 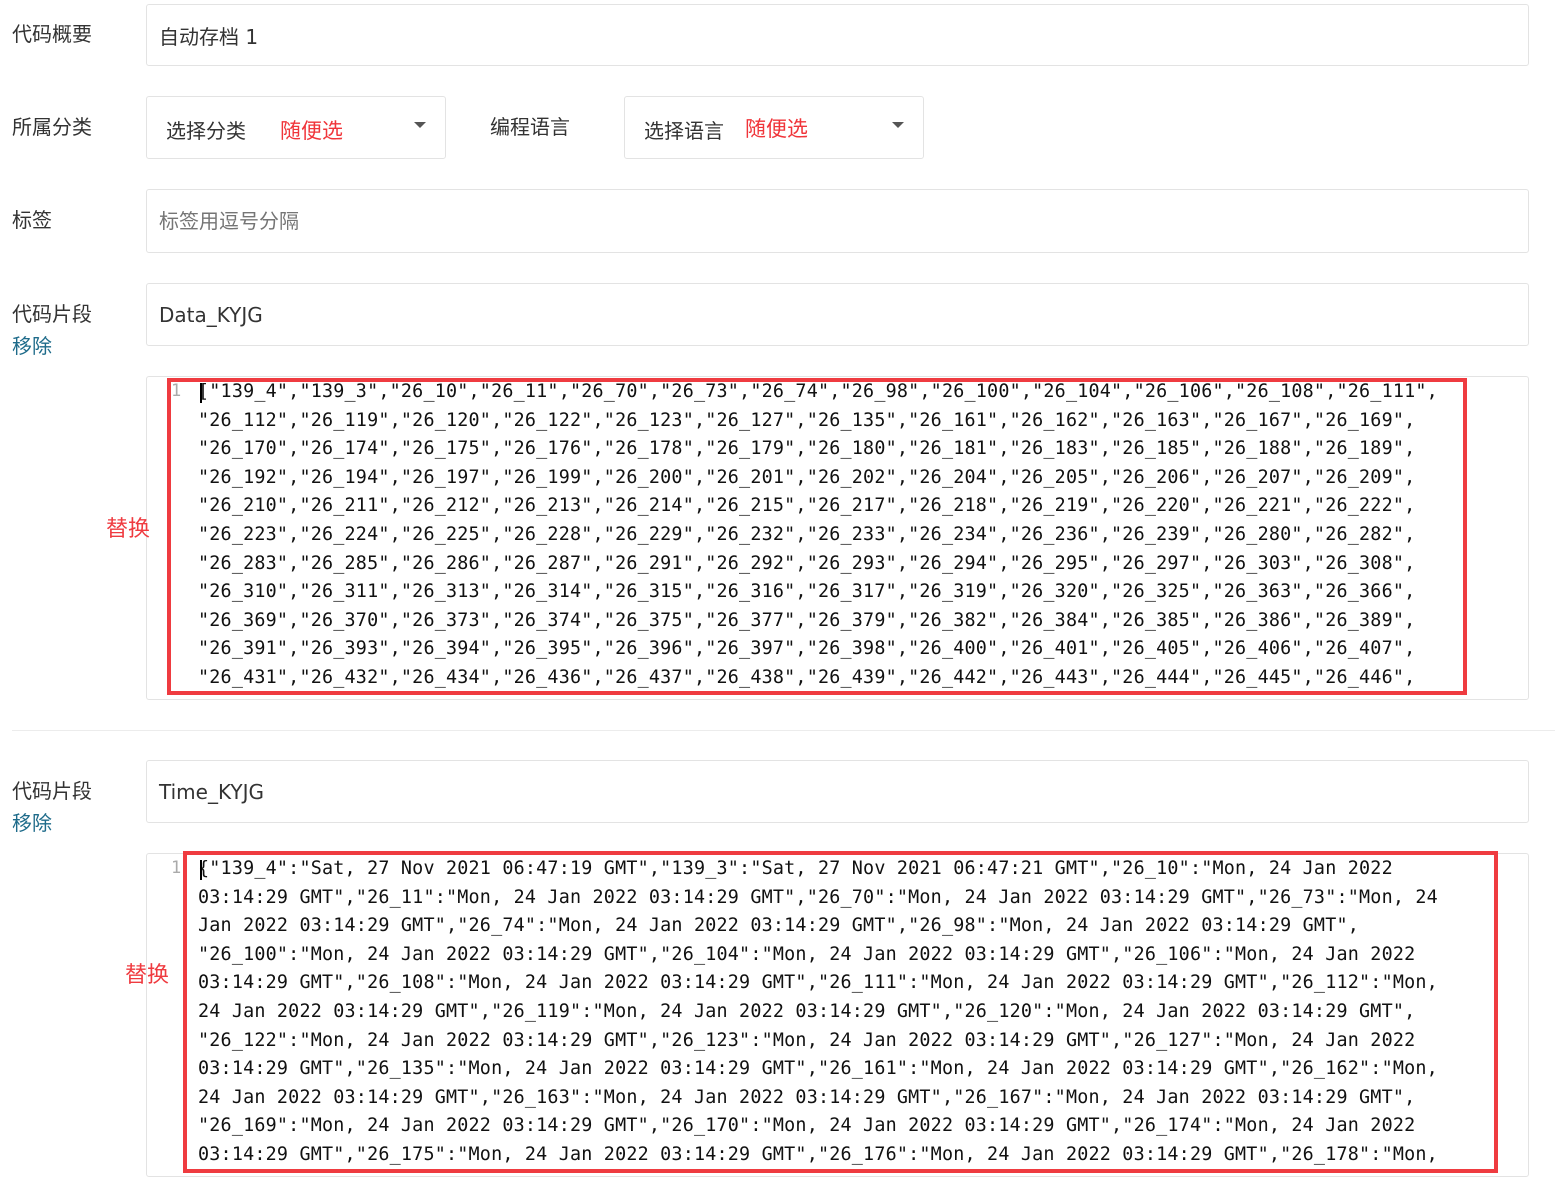 I want to click on language-select: 选择语言 随便选, so click(x=774, y=127).